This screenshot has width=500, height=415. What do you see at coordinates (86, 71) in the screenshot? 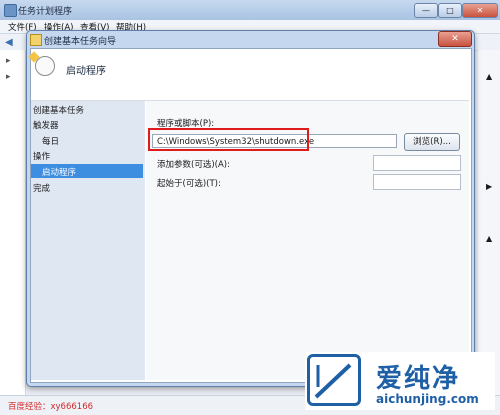
I see `step-title: 启动程序` at bounding box center [86, 71].